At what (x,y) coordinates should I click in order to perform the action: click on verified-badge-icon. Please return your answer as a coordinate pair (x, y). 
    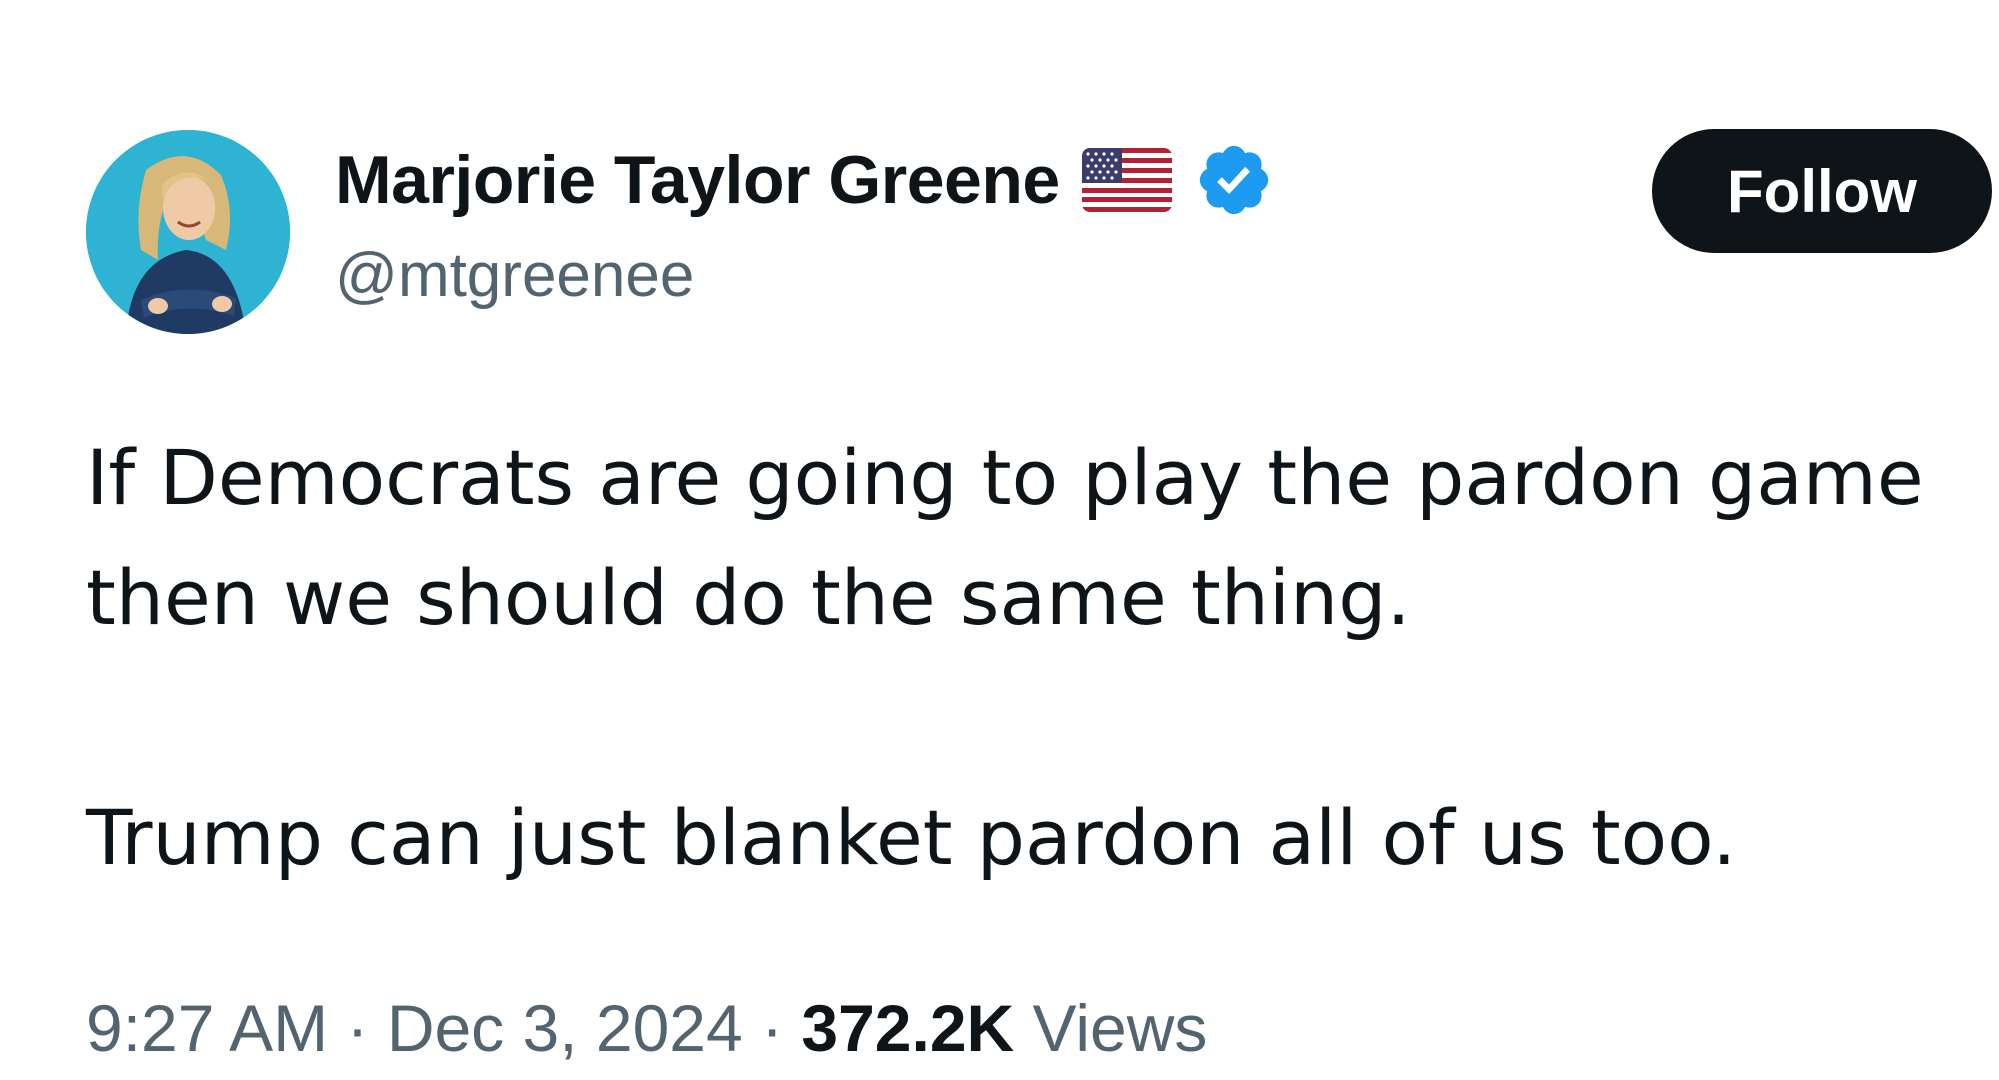
    Looking at the image, I should click on (1234, 180).